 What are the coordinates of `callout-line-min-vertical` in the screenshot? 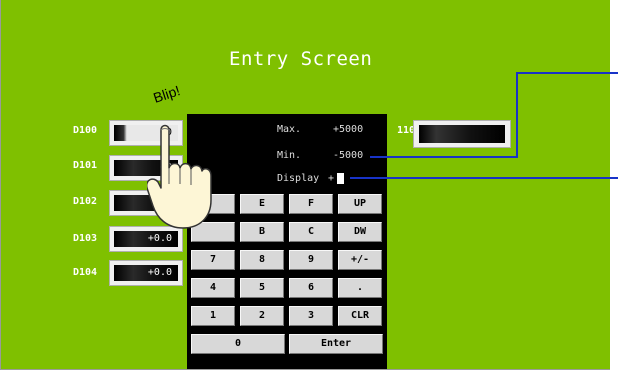 It's located at (517, 115).